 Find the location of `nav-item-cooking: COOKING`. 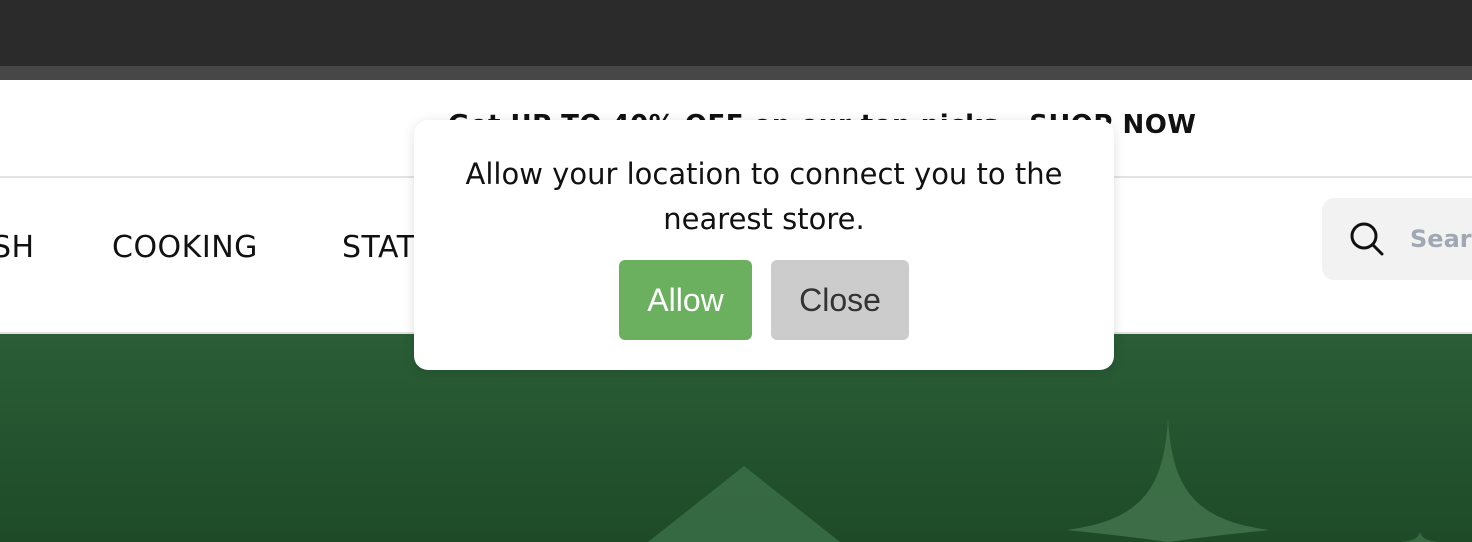

nav-item-cooking: COOKING is located at coordinates (185, 247).